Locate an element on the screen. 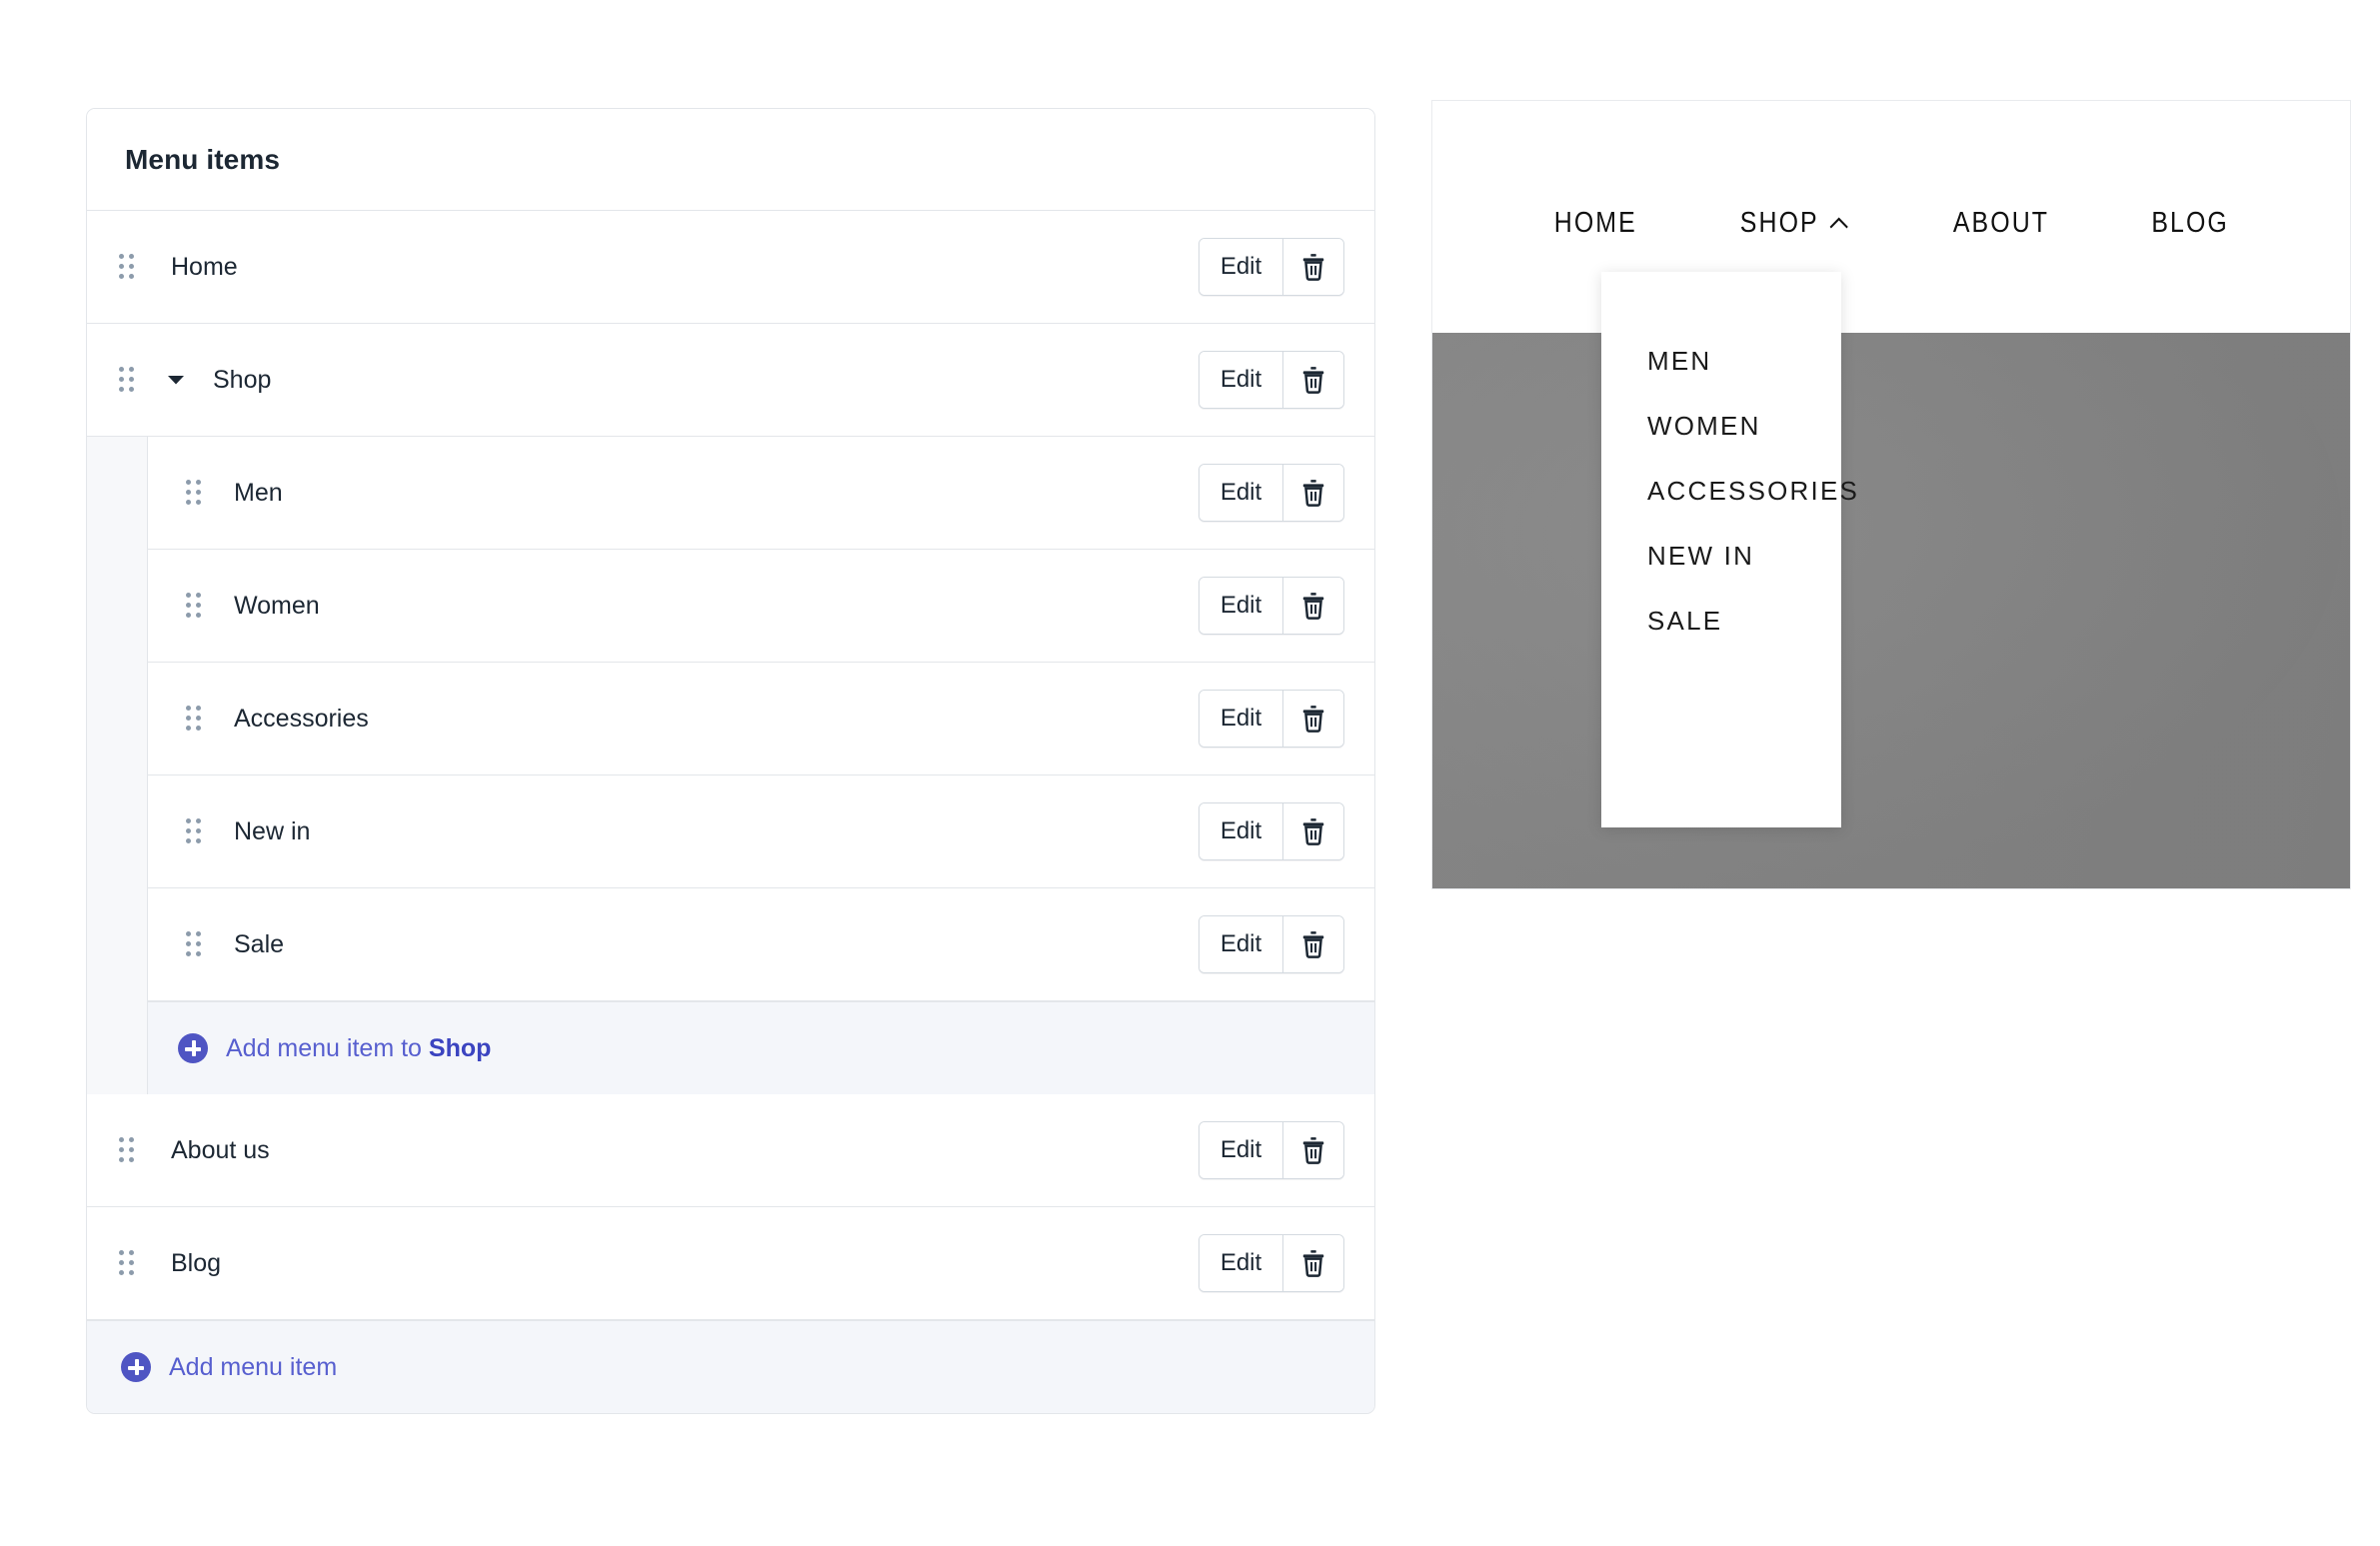 The image size is (2380, 1546). menu-item-label: Sale is located at coordinates (259, 944).